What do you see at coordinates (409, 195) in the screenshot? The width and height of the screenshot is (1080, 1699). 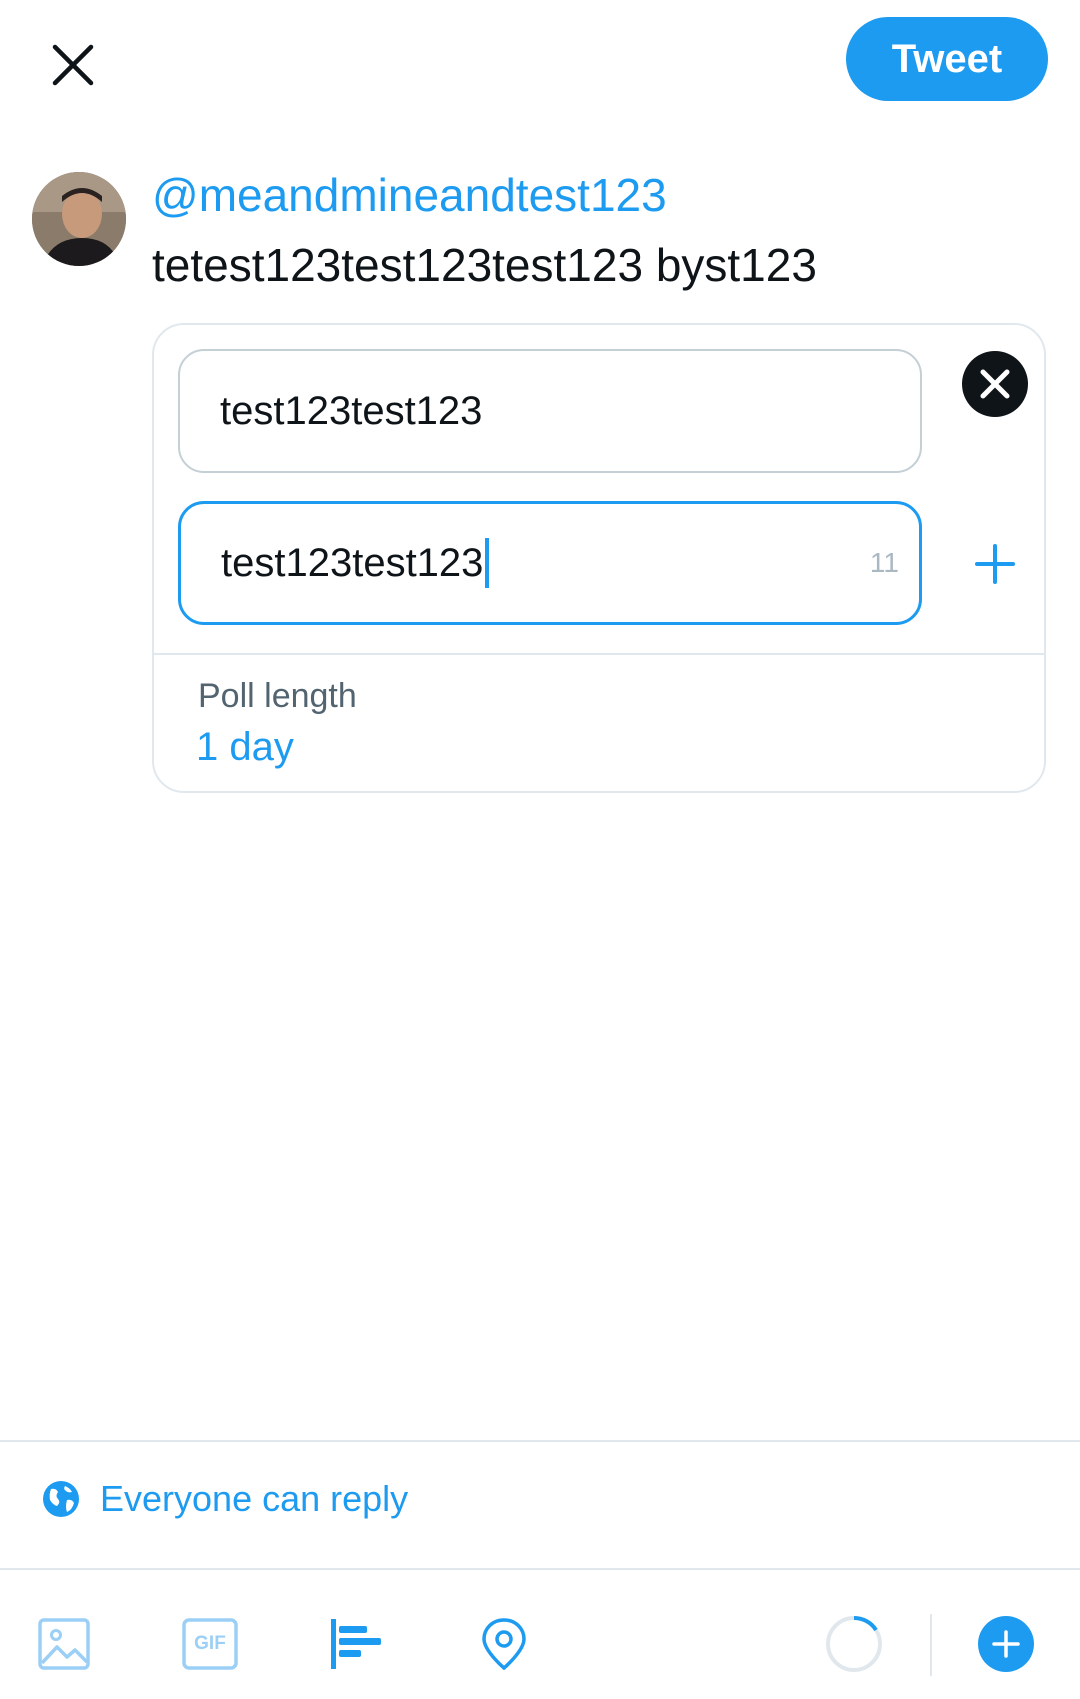 I see `reply-mention: @meandmineandtest123` at bounding box center [409, 195].